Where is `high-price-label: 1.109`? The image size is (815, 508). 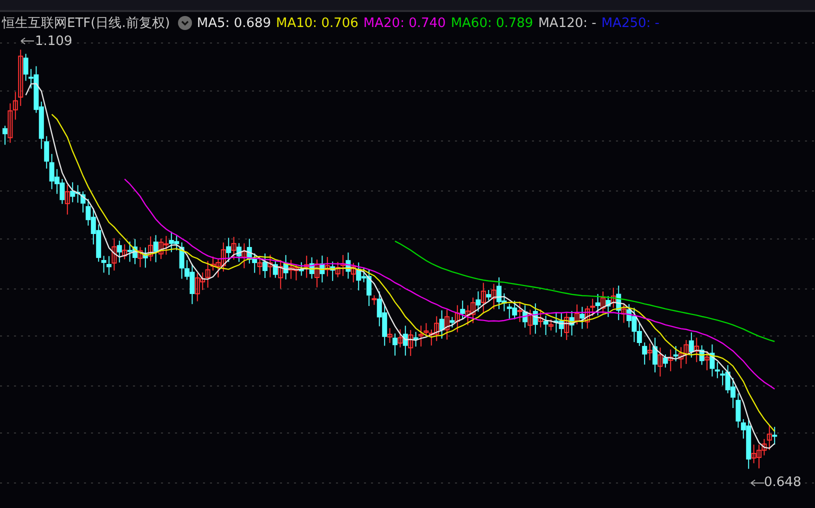 high-price-label: 1.109 is located at coordinates (53, 41).